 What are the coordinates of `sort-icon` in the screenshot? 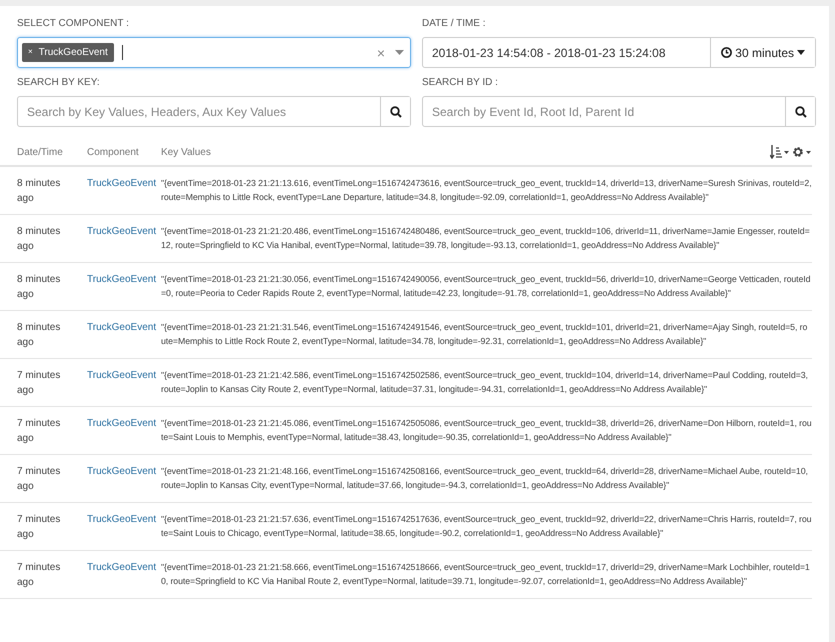 It's located at (780, 152).